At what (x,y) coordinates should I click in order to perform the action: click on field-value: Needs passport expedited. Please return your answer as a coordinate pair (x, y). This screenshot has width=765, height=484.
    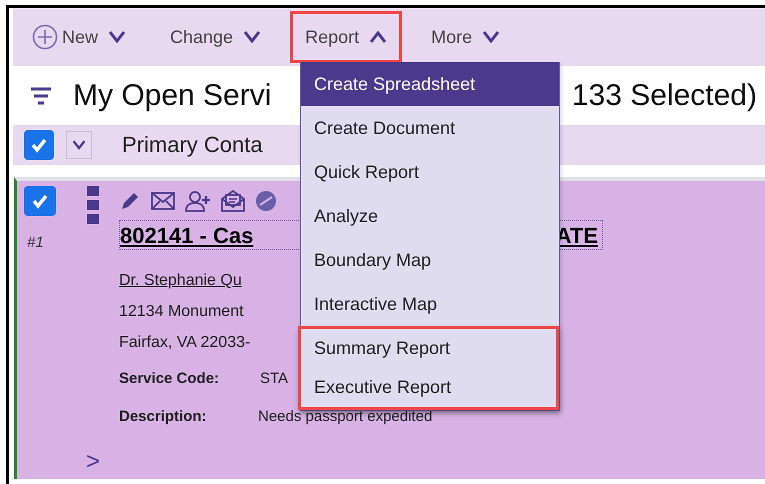
    Looking at the image, I should click on (345, 416).